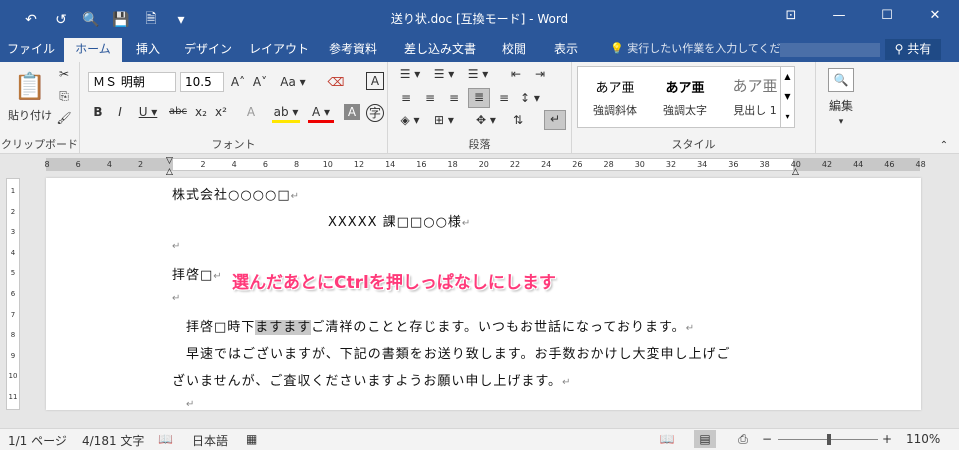 The height and width of the screenshot is (450, 959). Describe the element at coordinates (923, 439) in the screenshot. I see `zoom-level: 110%` at that location.